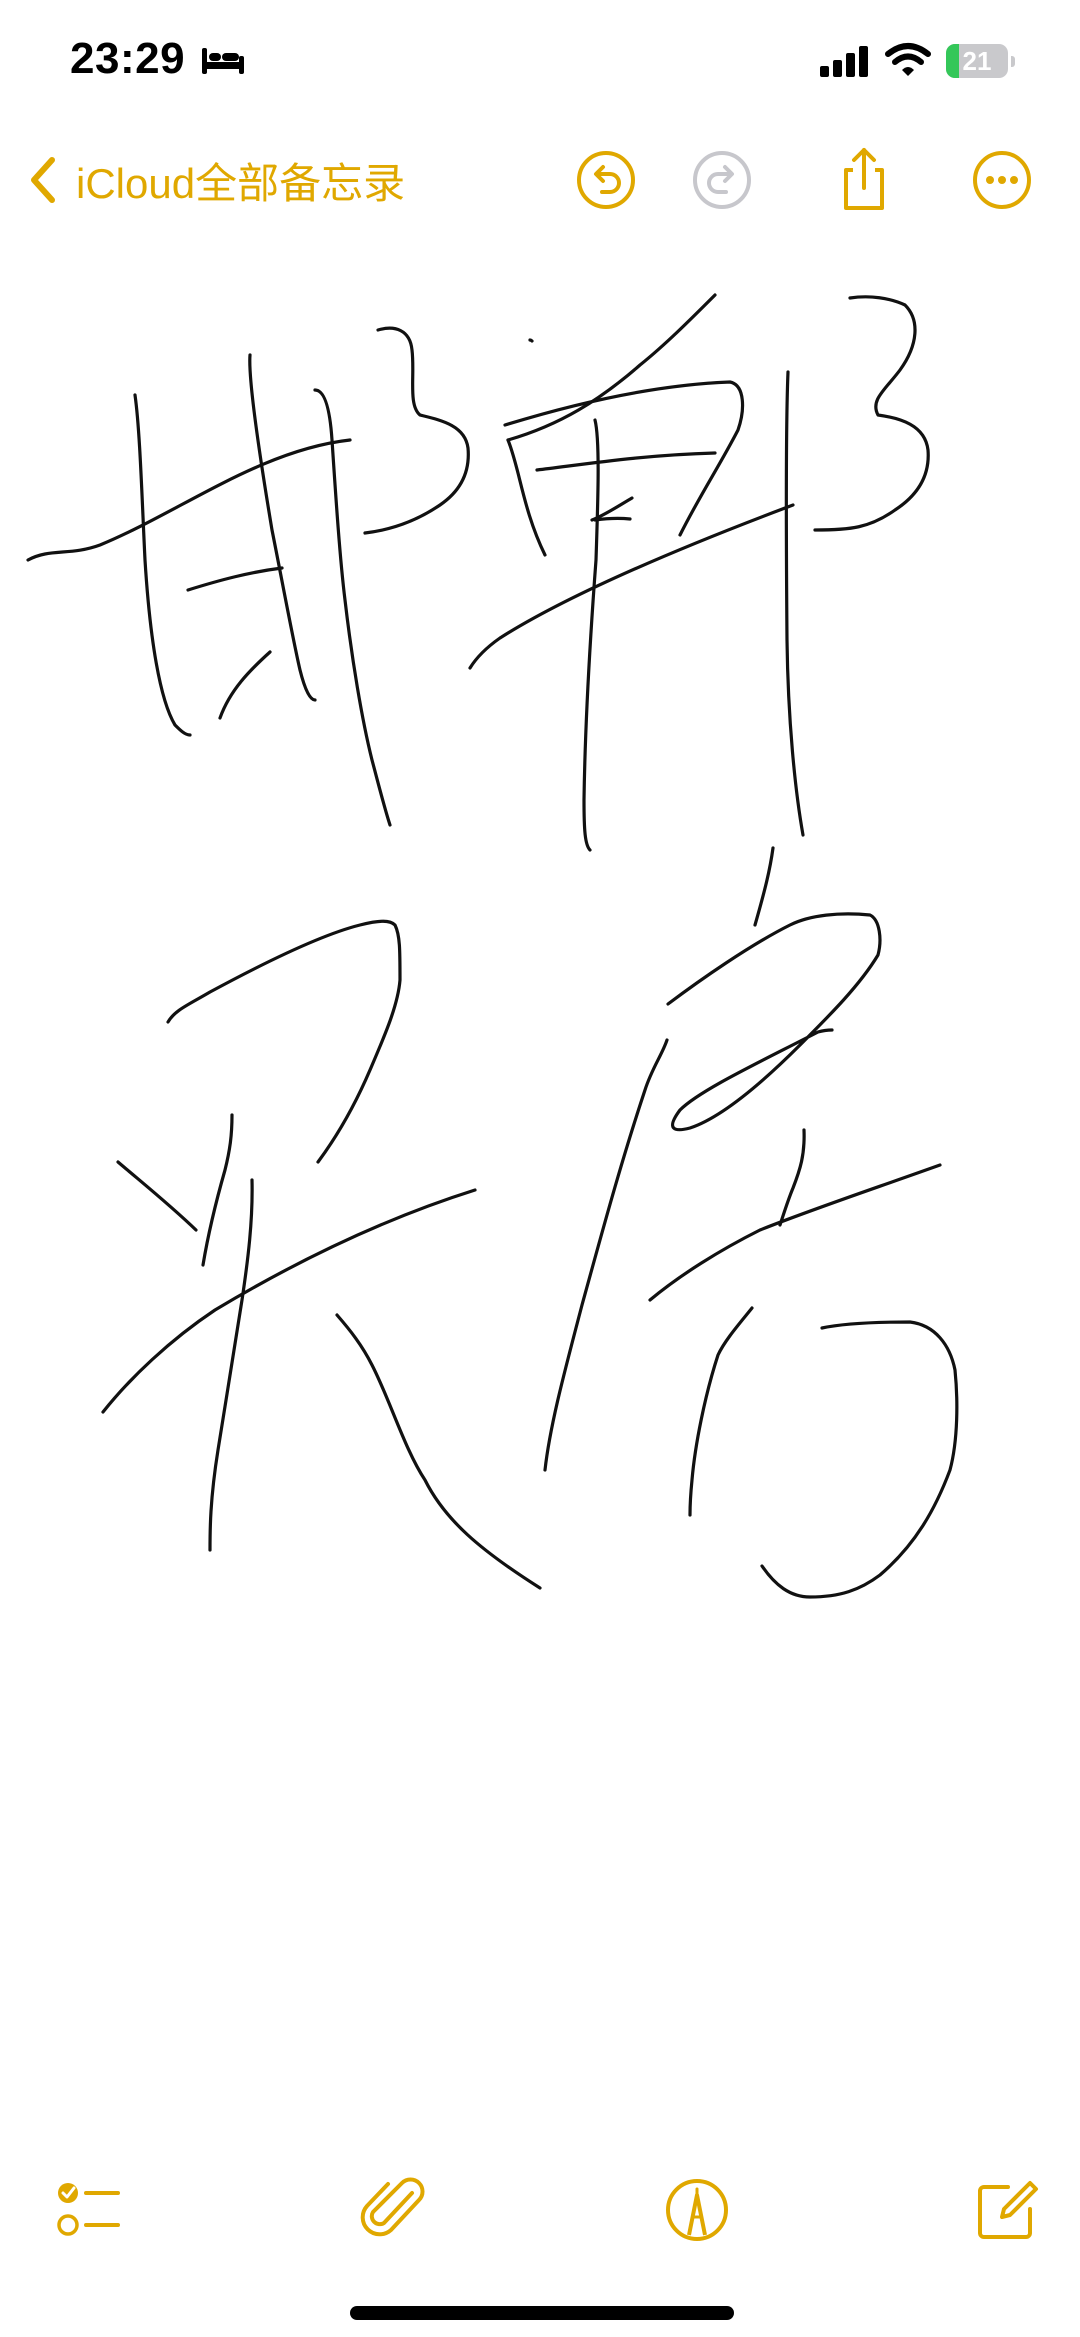  What do you see at coordinates (844, 61) in the screenshot?
I see `cellular-signal-icon` at bounding box center [844, 61].